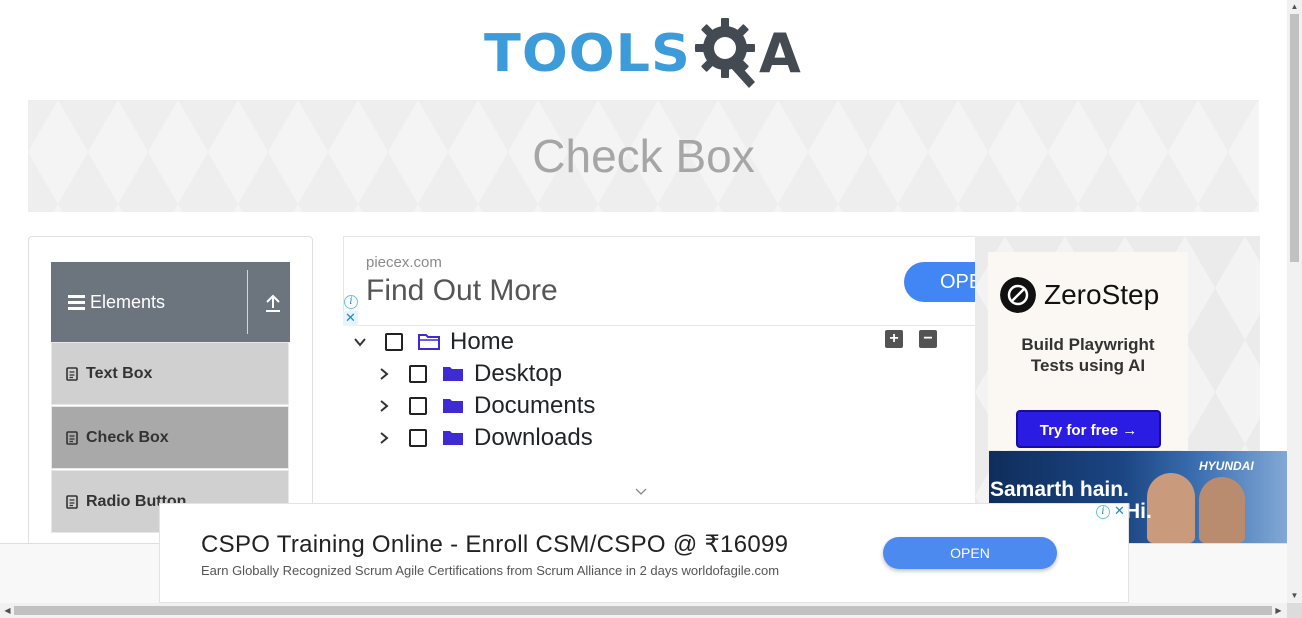 This screenshot has height=618, width=1302. Describe the element at coordinates (518, 374) in the screenshot. I see `tree-label: Desktop` at that location.